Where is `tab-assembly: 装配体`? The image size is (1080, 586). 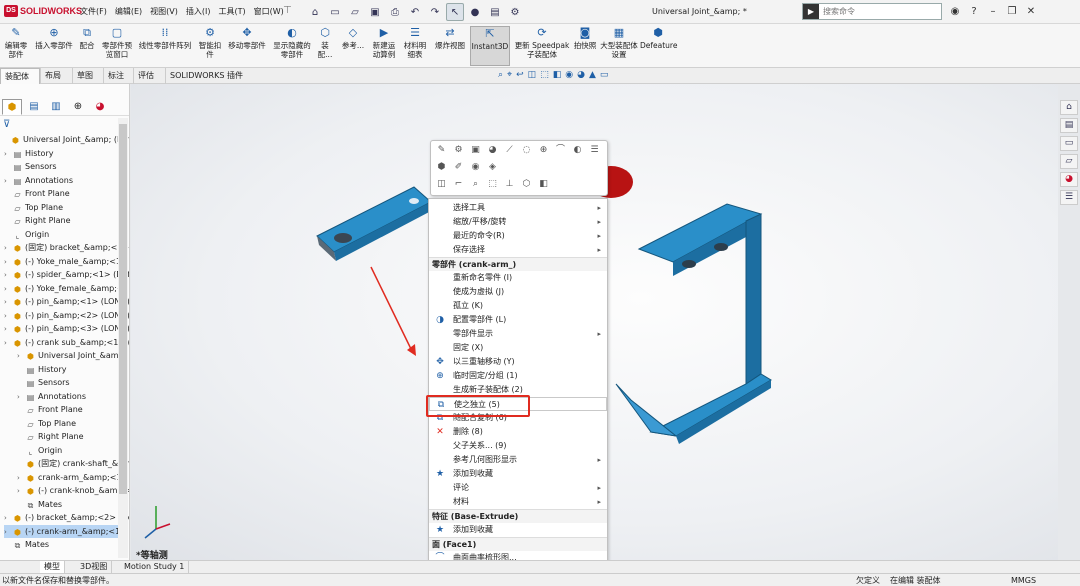 tab-assembly: 装配体 is located at coordinates (20, 76).